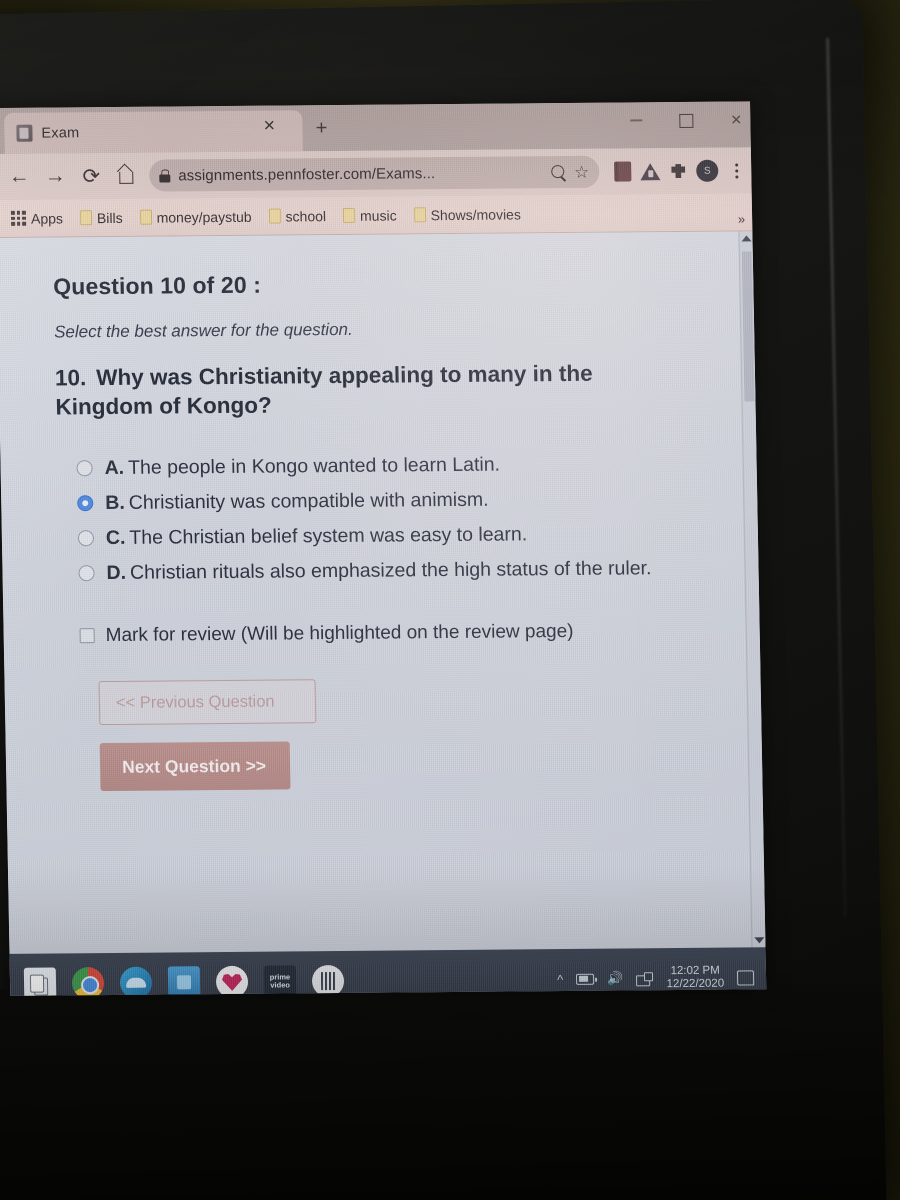 The height and width of the screenshot is (1200, 900). What do you see at coordinates (745, 977) in the screenshot?
I see `action-center-icon` at bounding box center [745, 977].